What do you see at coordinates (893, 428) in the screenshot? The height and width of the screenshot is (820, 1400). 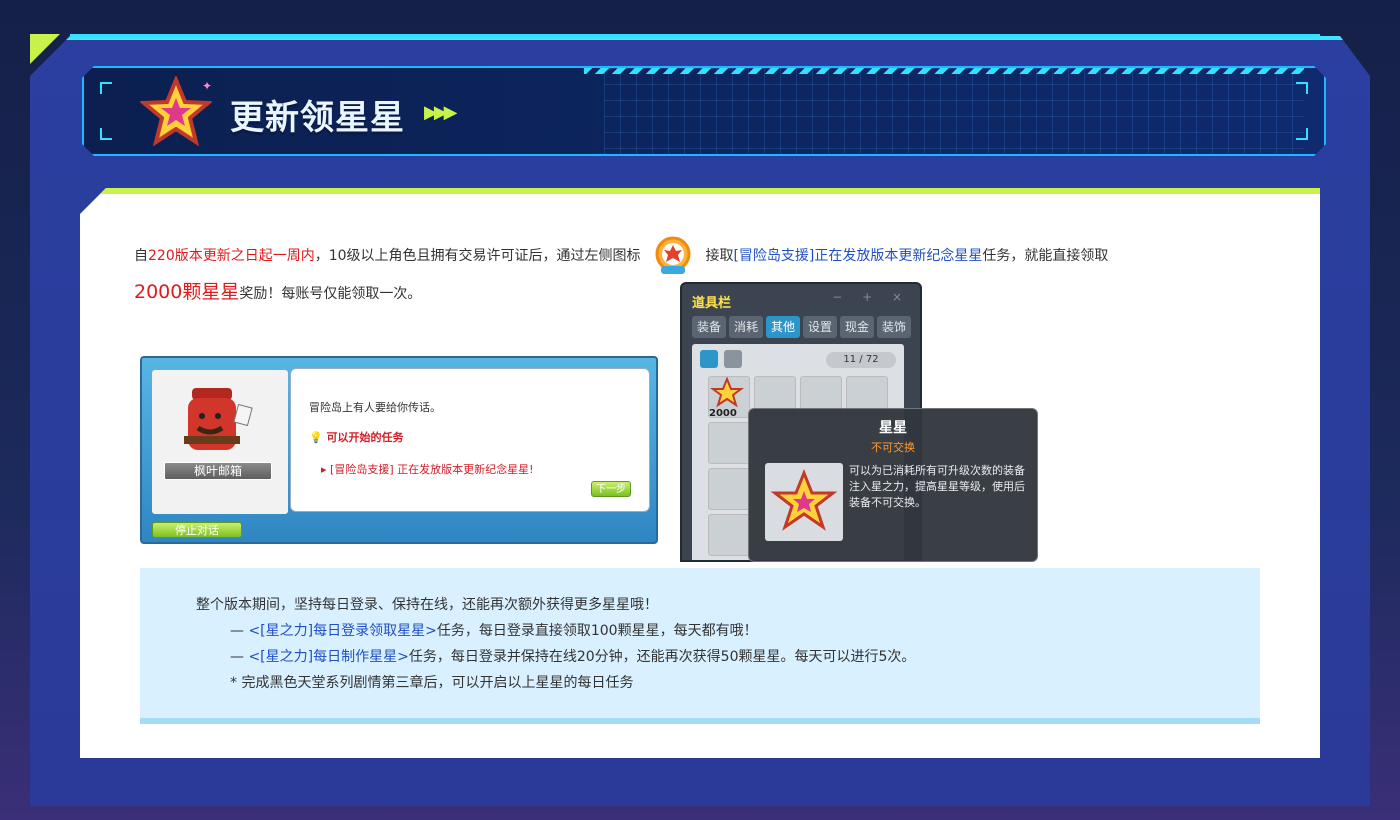 I see `tooltip-title: 星星` at bounding box center [893, 428].